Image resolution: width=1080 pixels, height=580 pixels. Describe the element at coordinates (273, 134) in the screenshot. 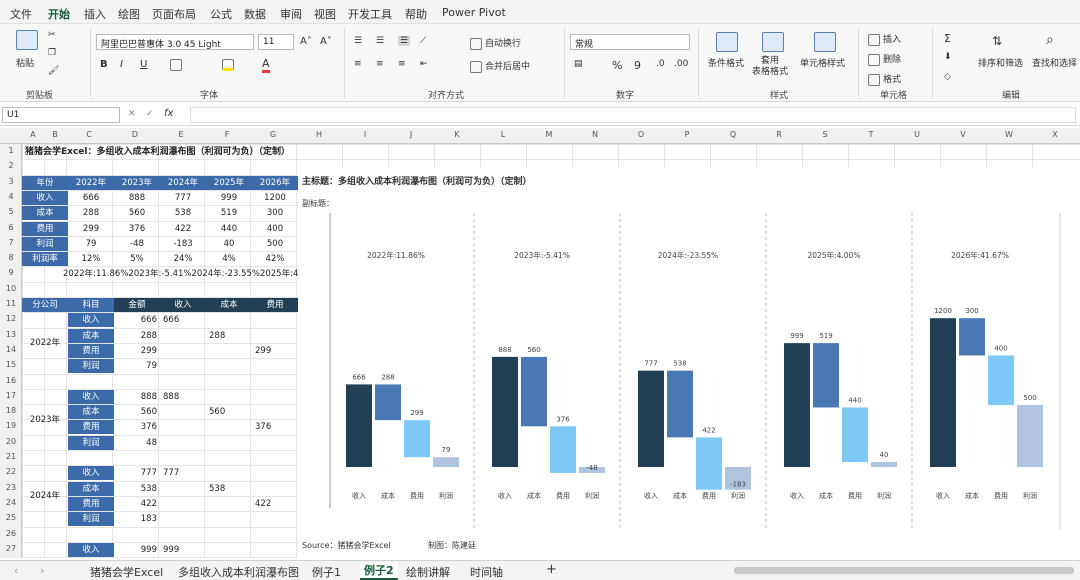

I see `column-header-G: G` at that location.